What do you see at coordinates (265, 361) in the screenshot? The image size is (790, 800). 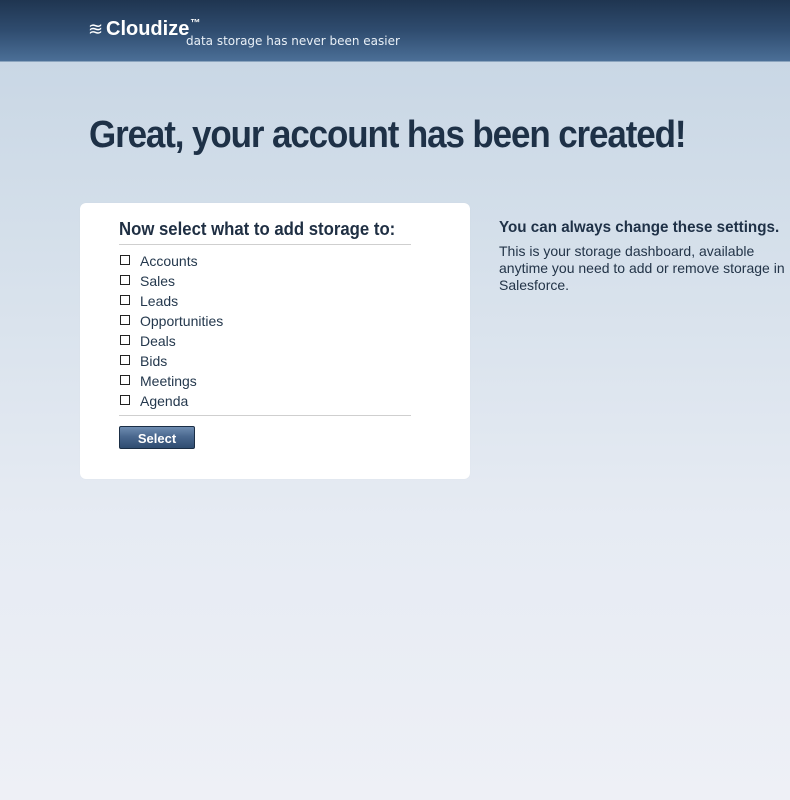 I see `option-bids: Bids` at bounding box center [265, 361].